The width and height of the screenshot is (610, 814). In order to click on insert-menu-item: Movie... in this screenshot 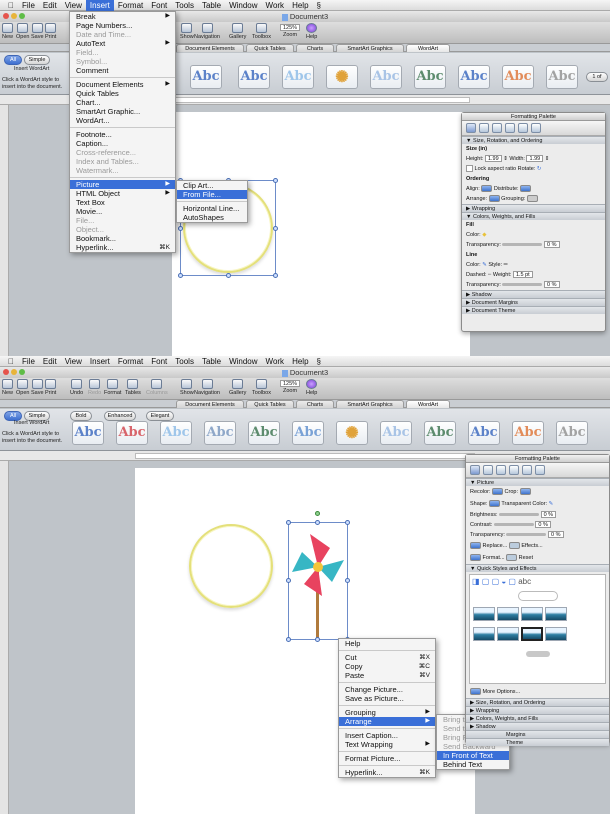, I will do `click(122, 211)`.